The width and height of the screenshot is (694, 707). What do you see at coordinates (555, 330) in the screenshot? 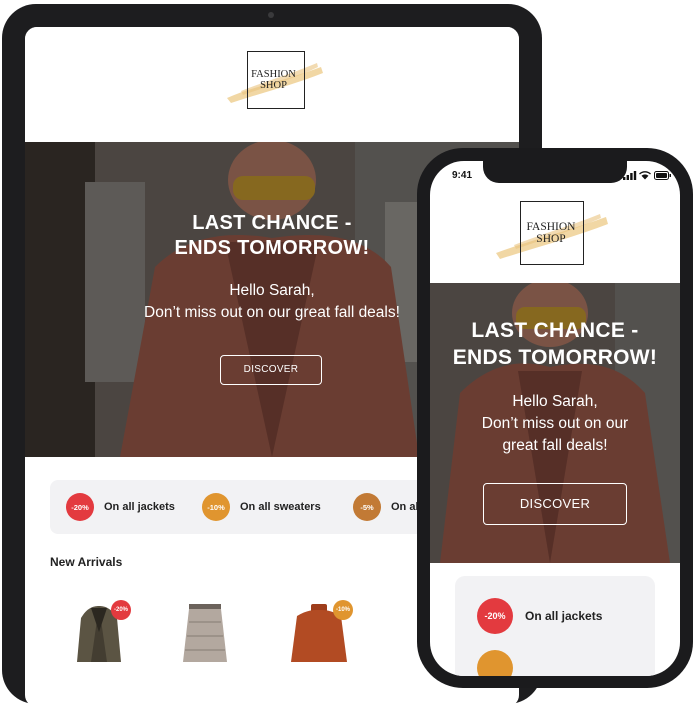
I see `hero-headline-line-1: LAST CHANCE -` at bounding box center [555, 330].